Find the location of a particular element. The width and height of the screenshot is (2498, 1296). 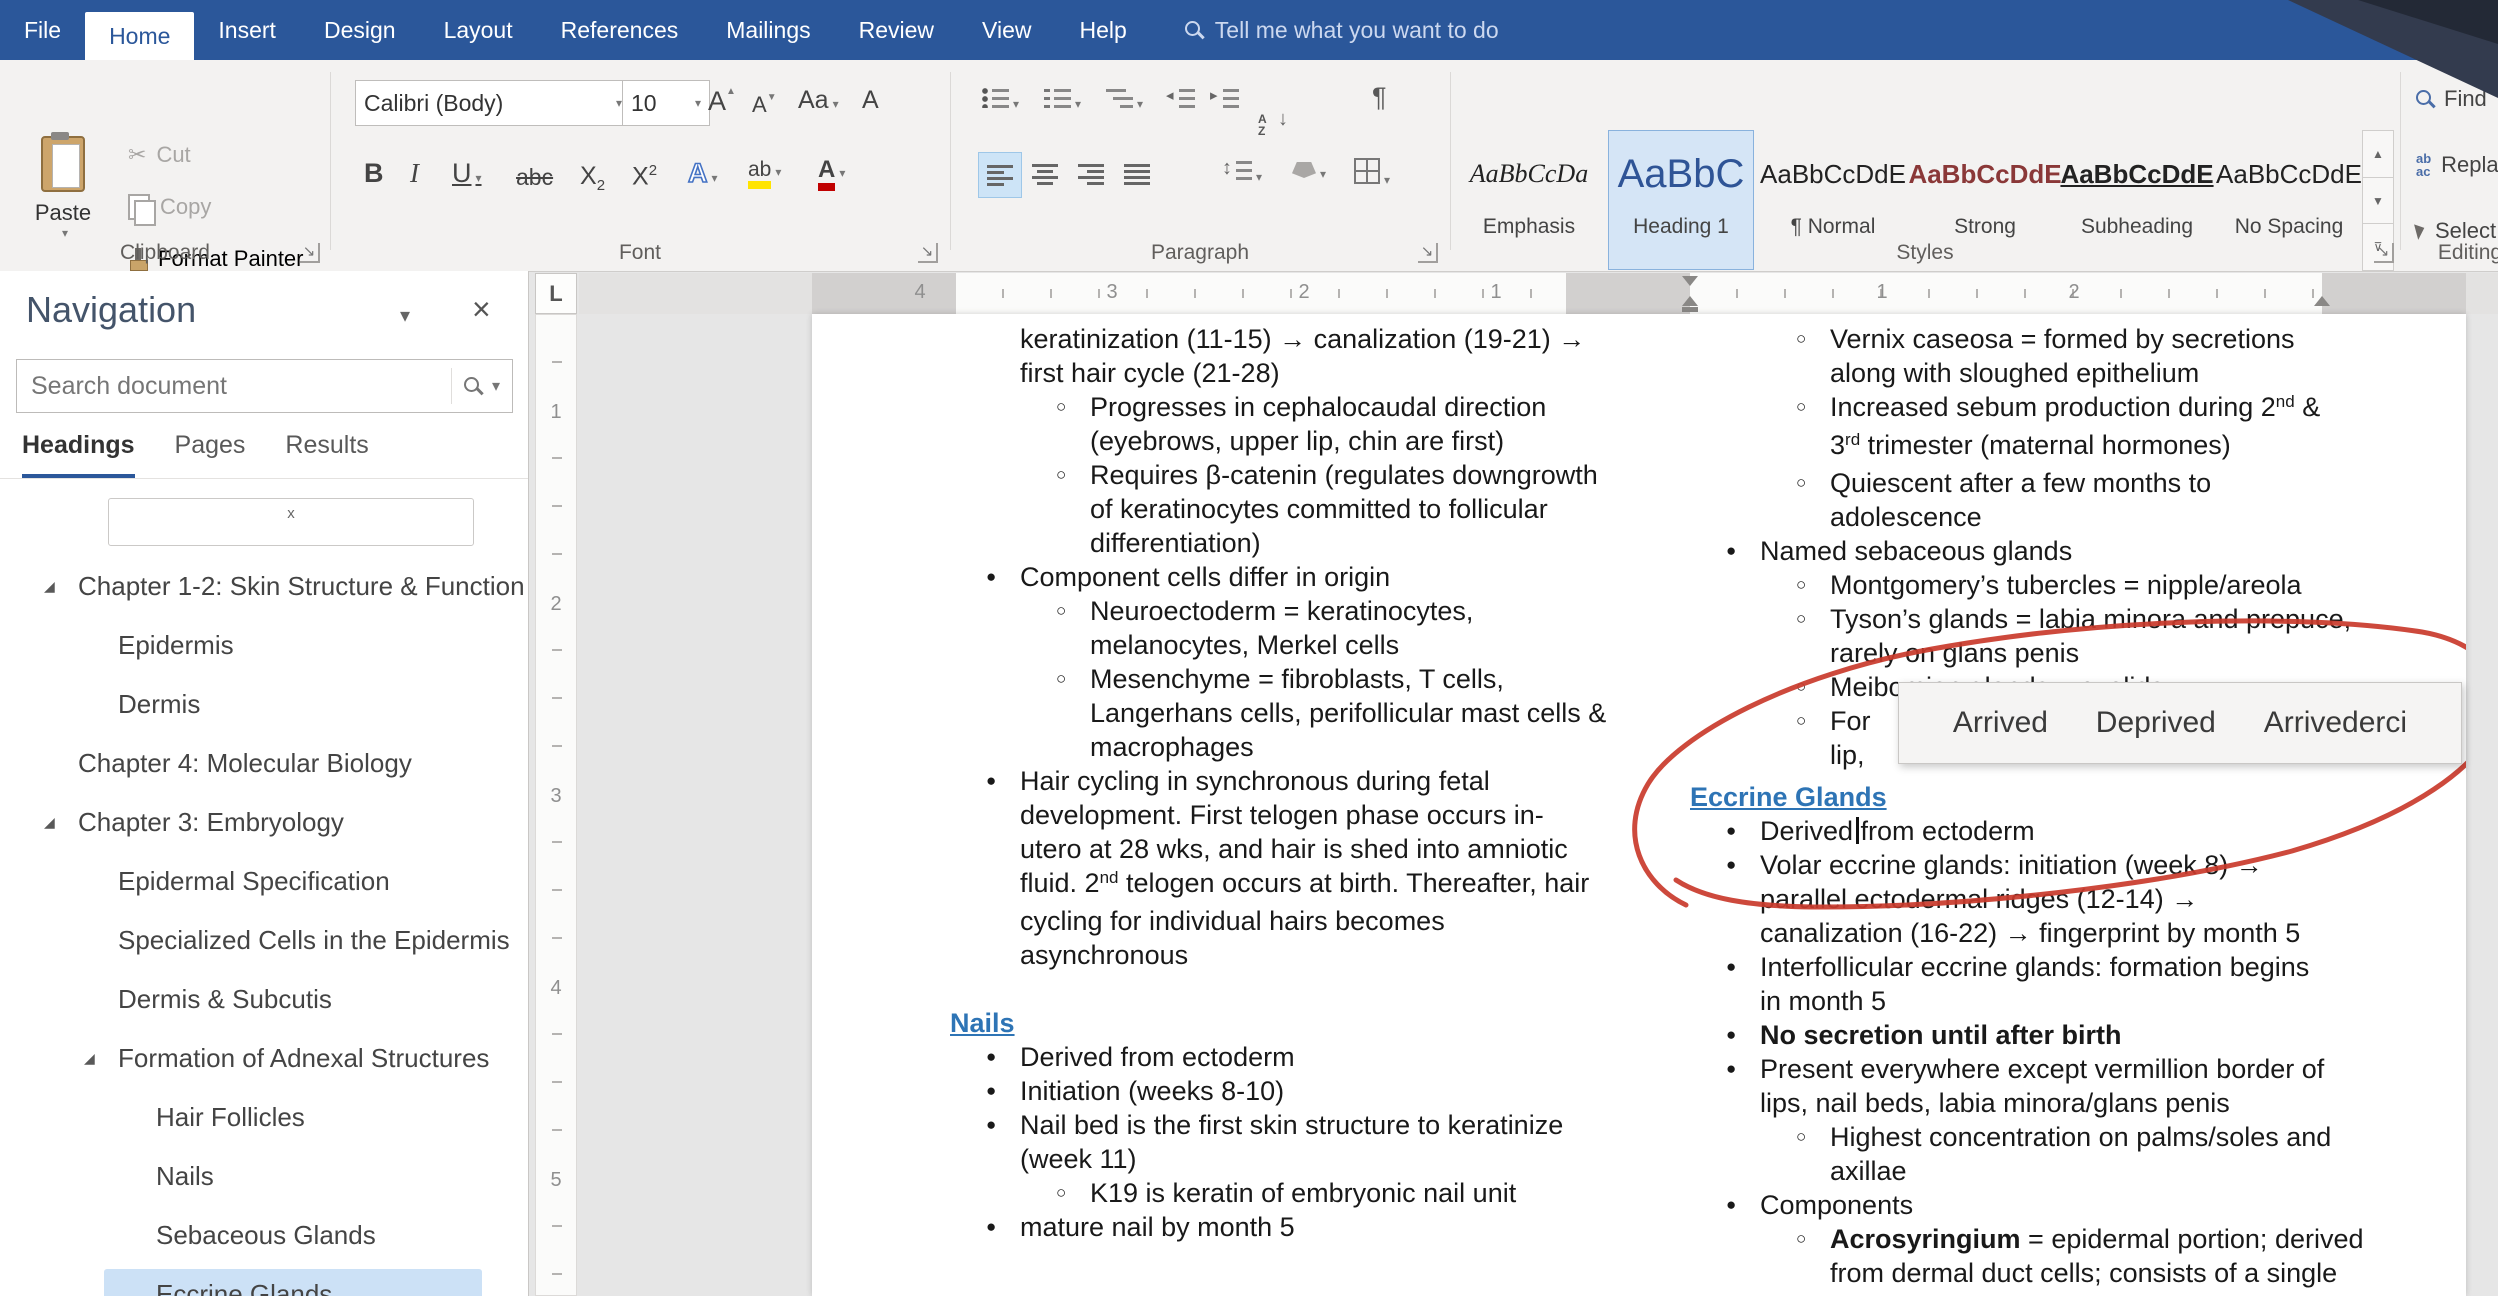

copy-label: Copy is located at coordinates (186, 206).